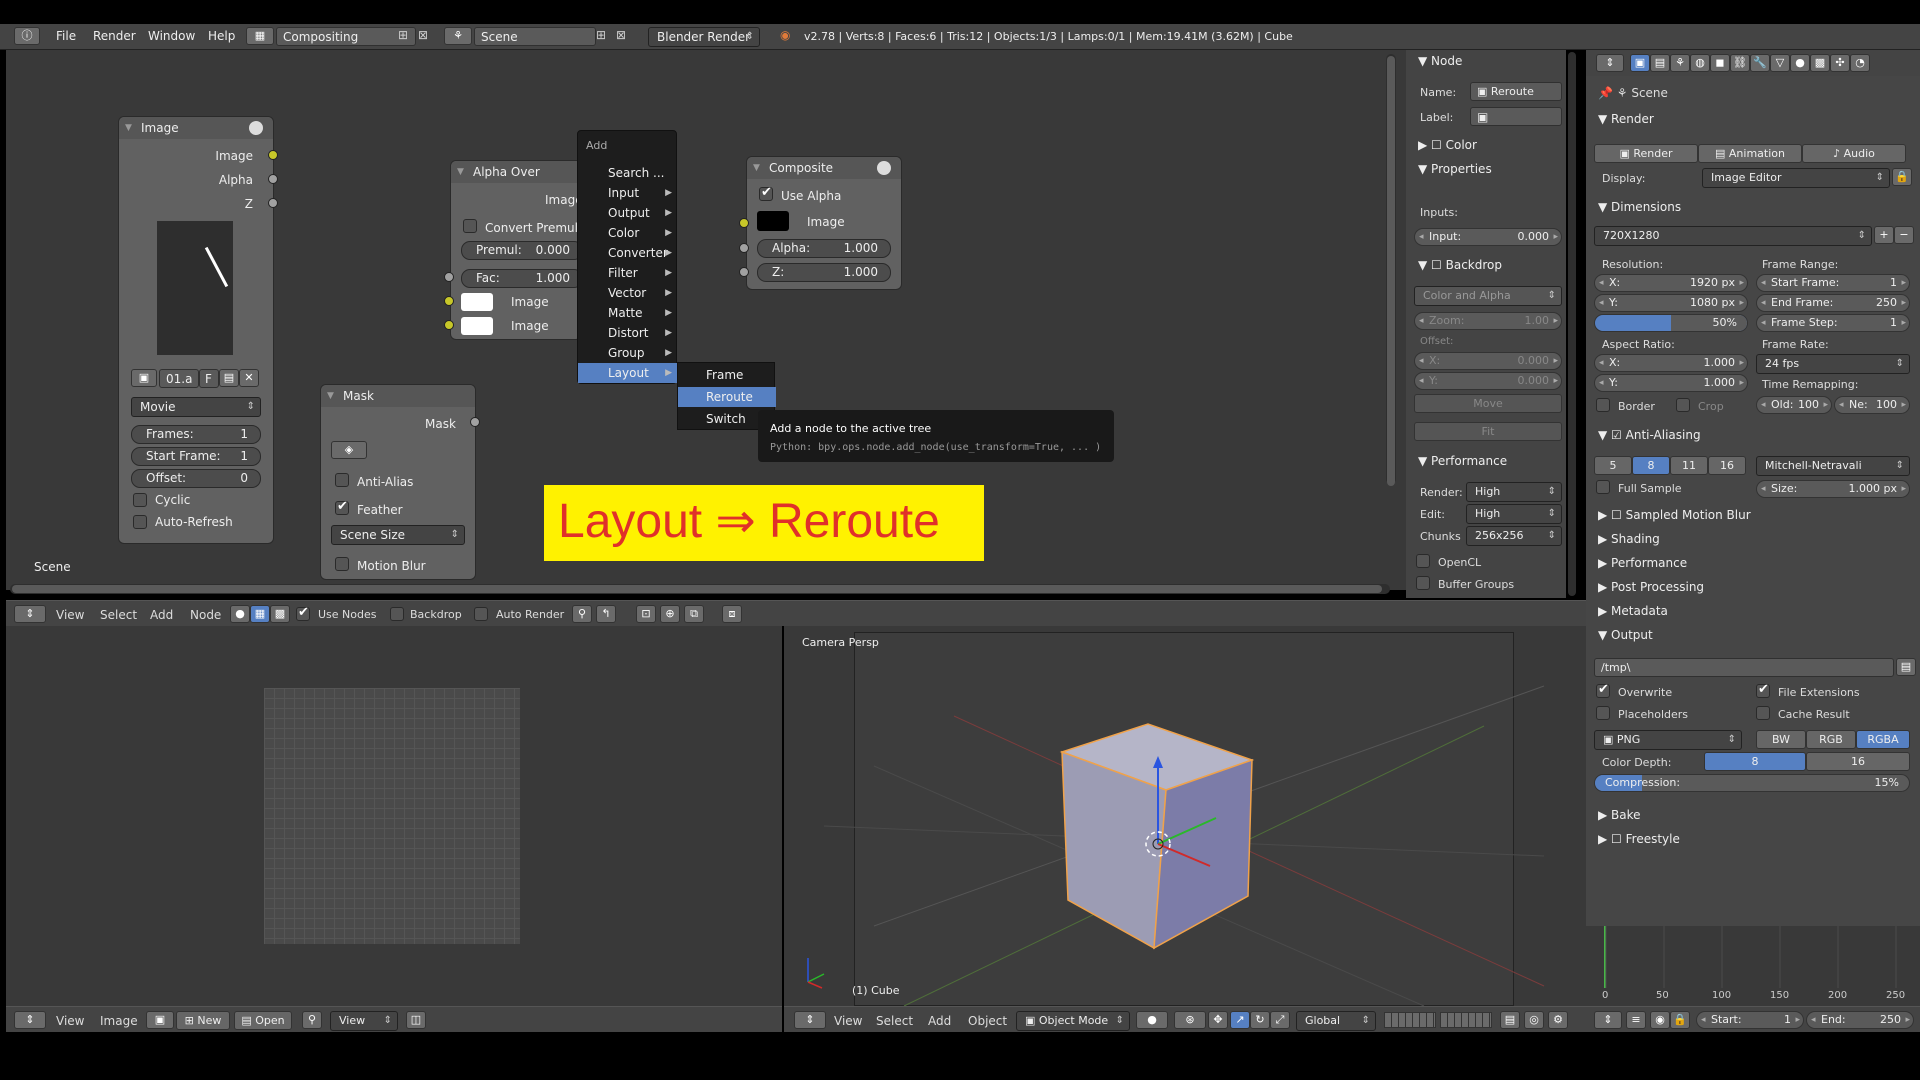  What do you see at coordinates (394, 817) in the screenshot?
I see `image-editor` at bounding box center [394, 817].